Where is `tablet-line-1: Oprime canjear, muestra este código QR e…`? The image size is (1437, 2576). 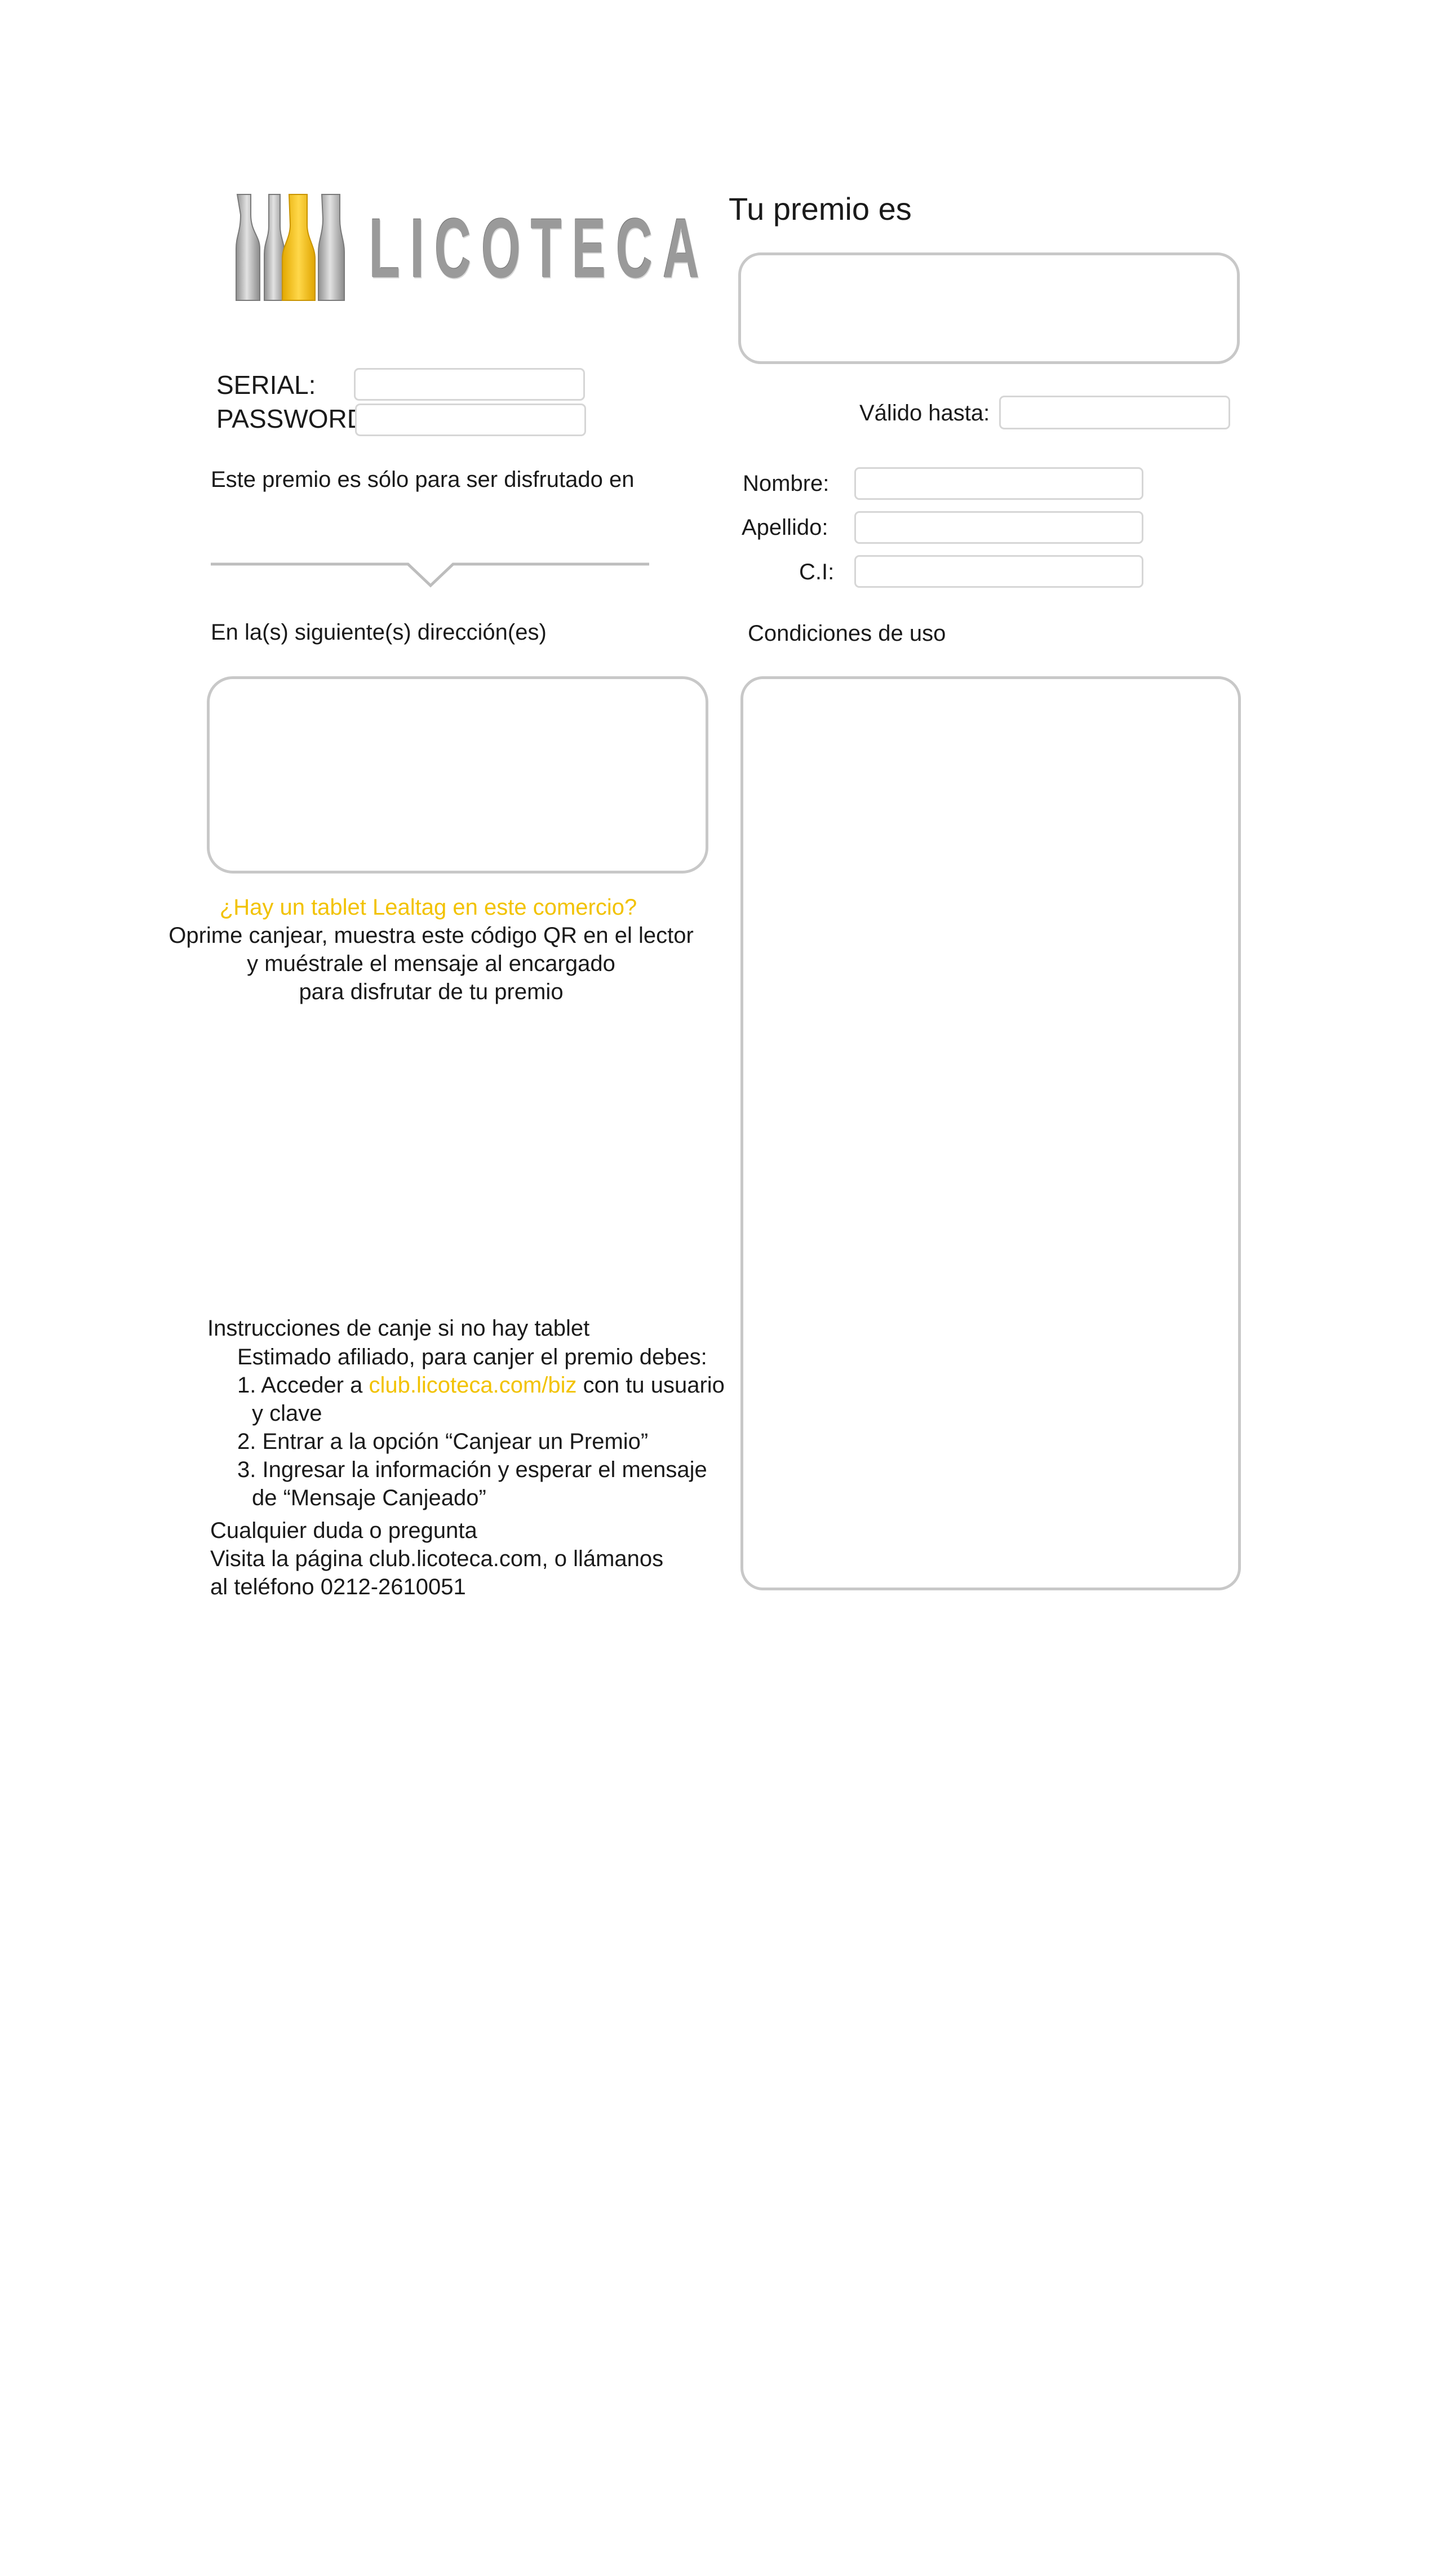
tablet-line-1: Oprime canjear, muestra este código QR e… is located at coordinates (431, 935).